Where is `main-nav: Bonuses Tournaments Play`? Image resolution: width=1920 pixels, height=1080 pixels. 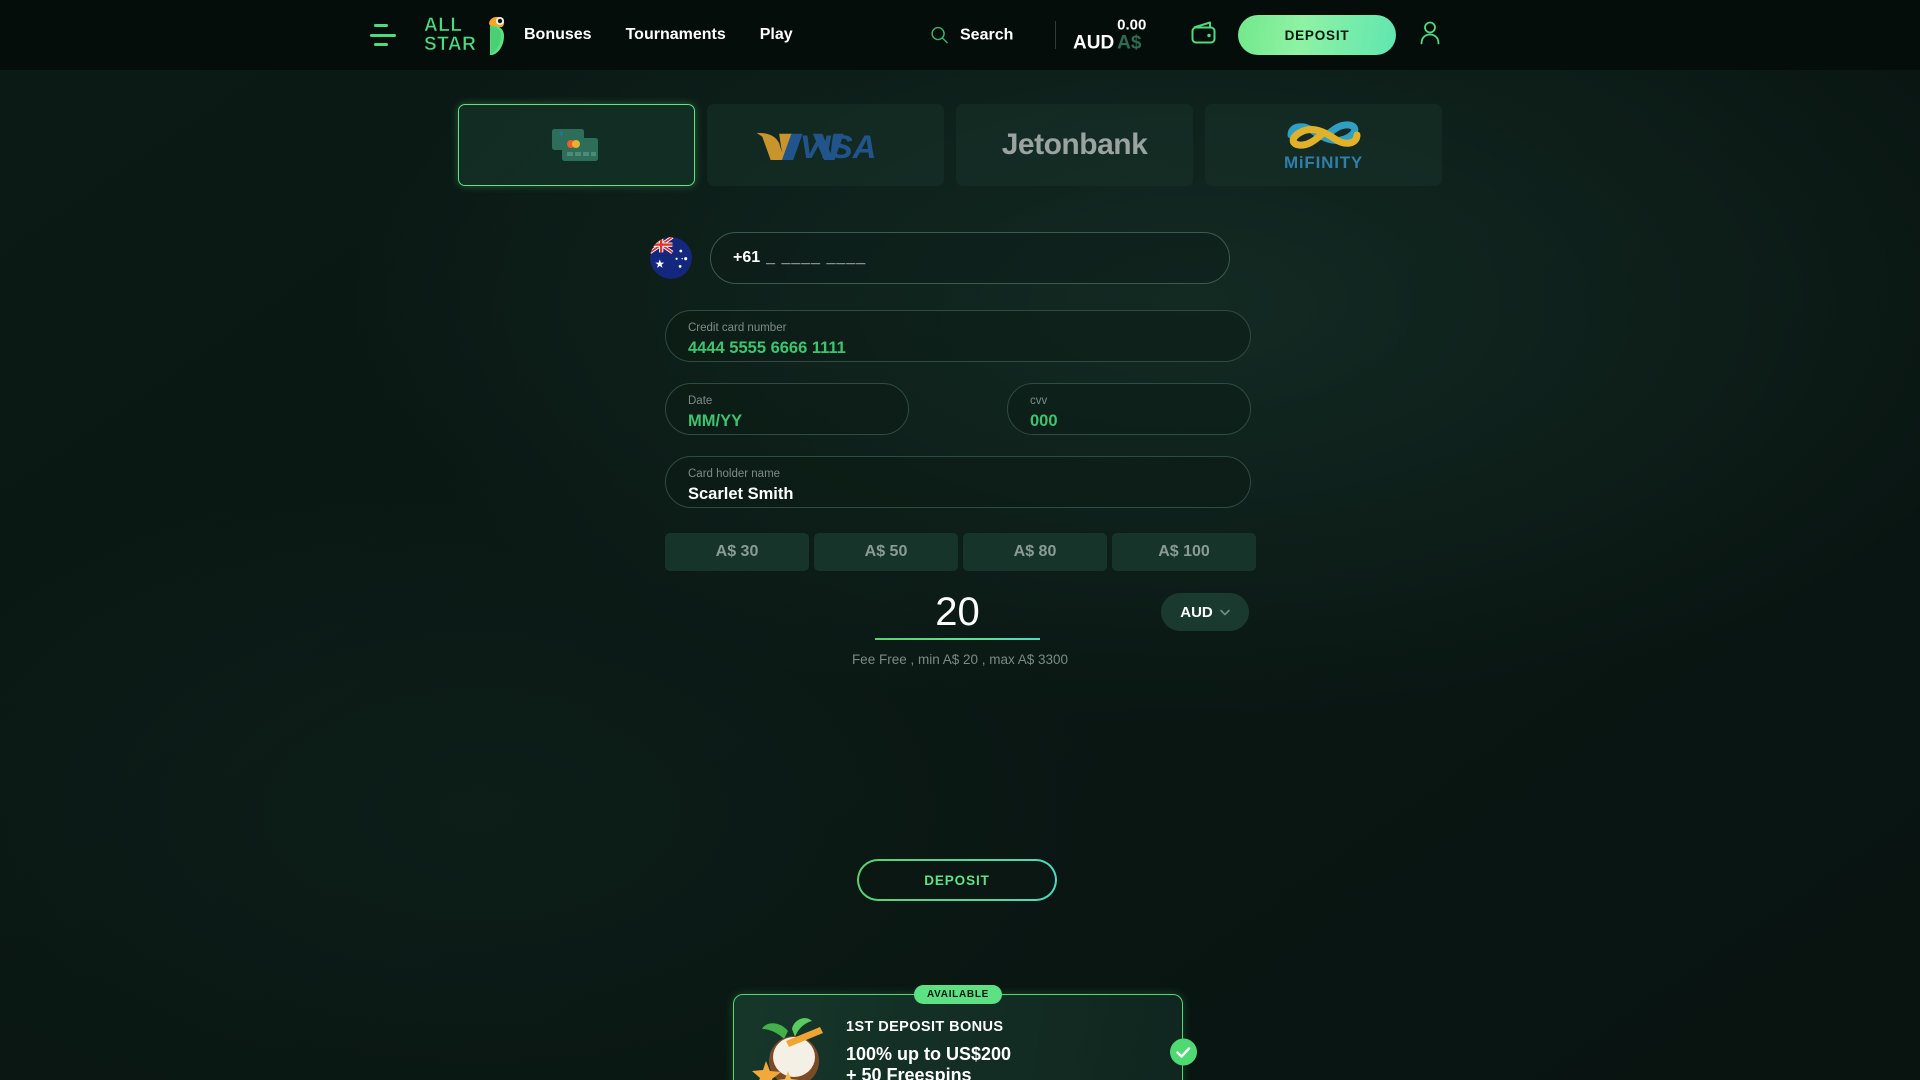
main-nav: Bonuses Tournaments Play is located at coordinates (658, 35).